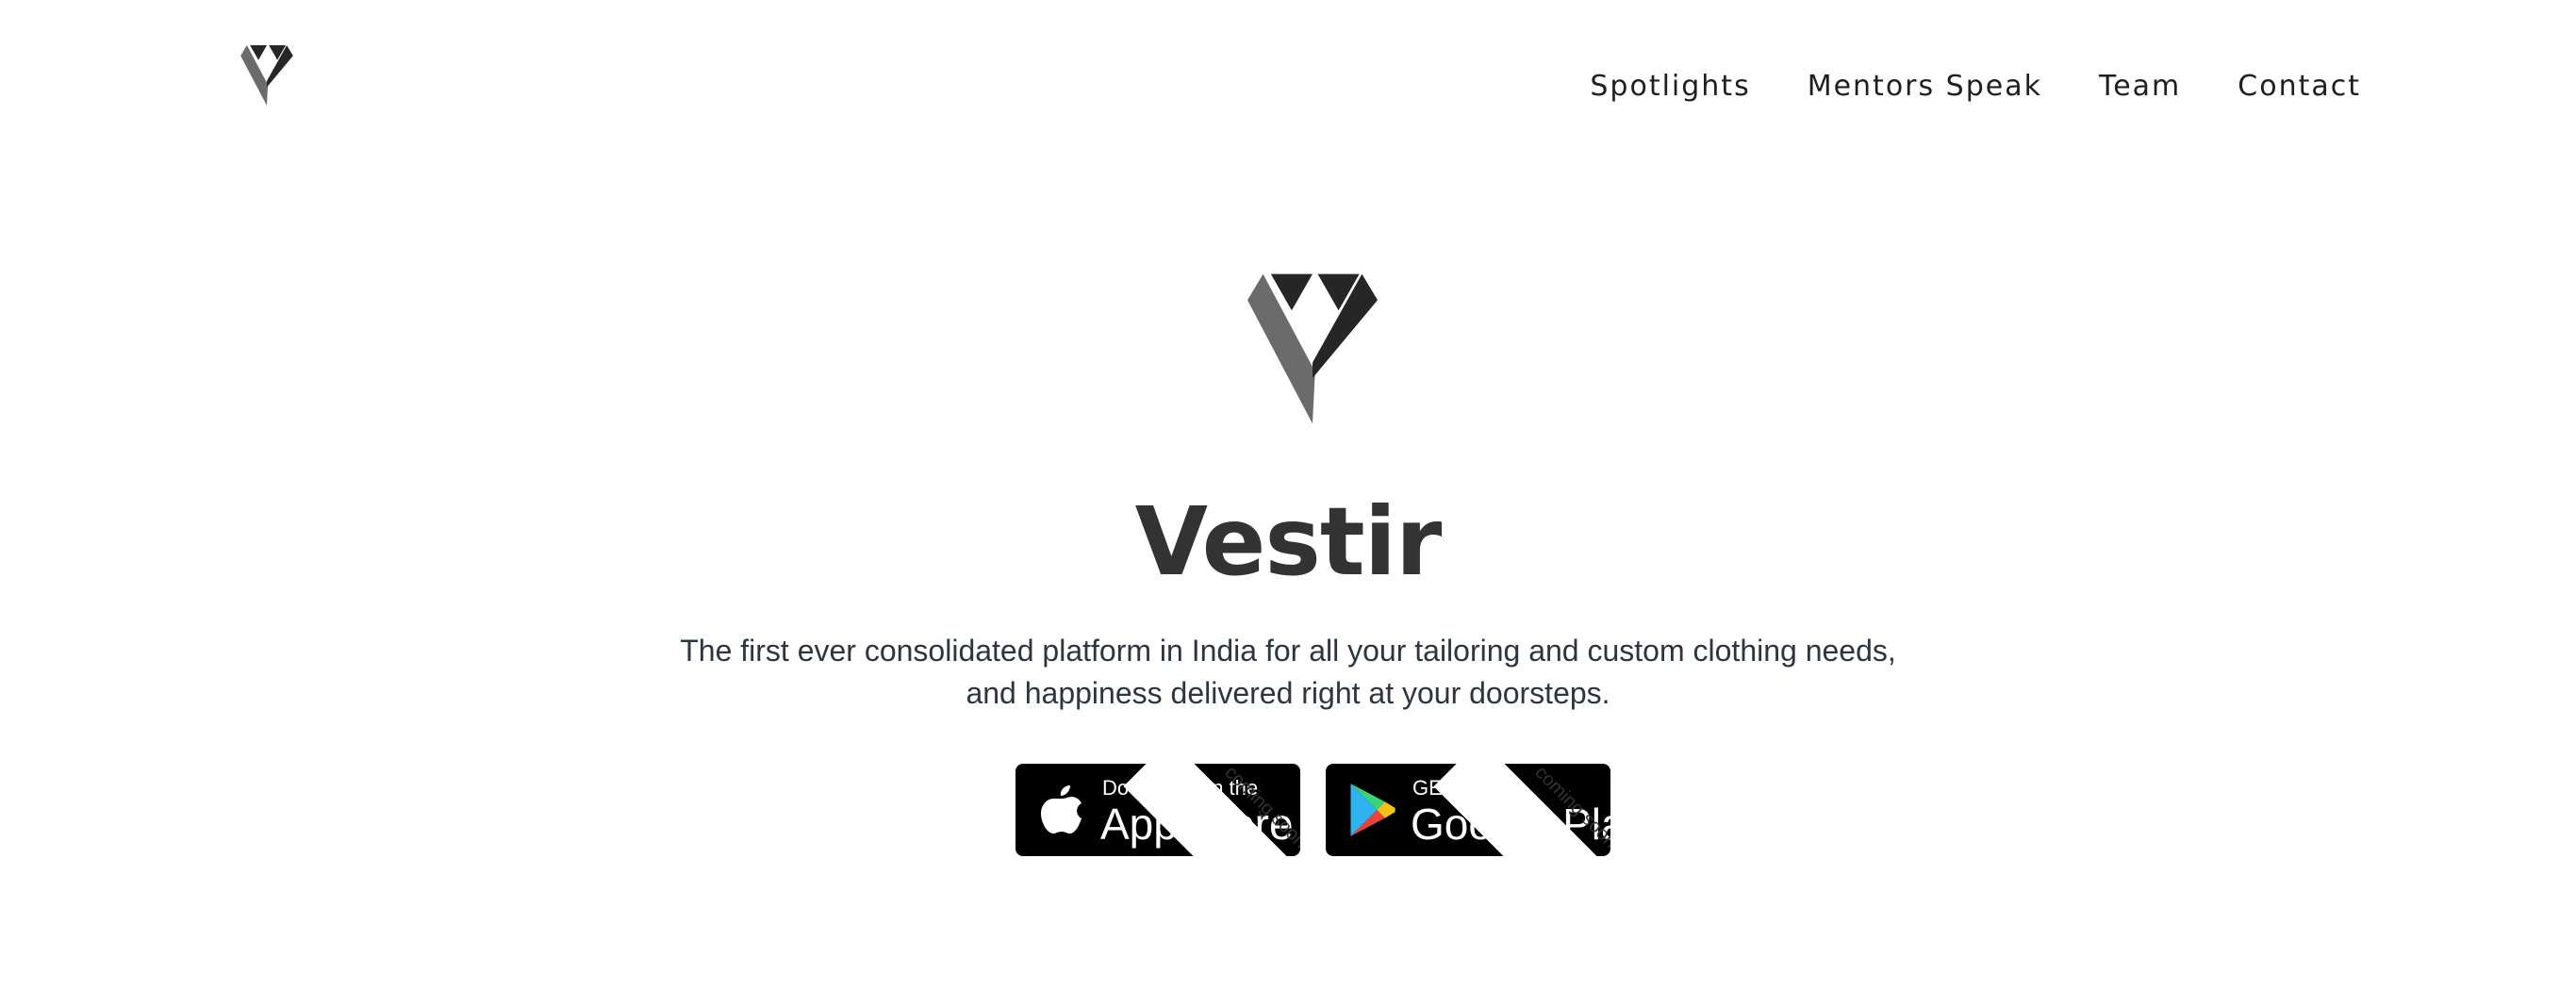  What do you see at coordinates (1158, 810) in the screenshot?
I see `app-store-badge: Download on the App Store coming soon` at bounding box center [1158, 810].